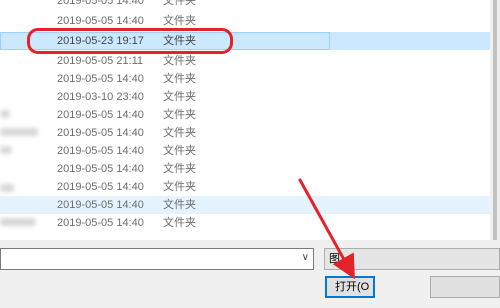  Describe the element at coordinates (326, 229) in the screenshot. I see `annotation-arrow` at that location.